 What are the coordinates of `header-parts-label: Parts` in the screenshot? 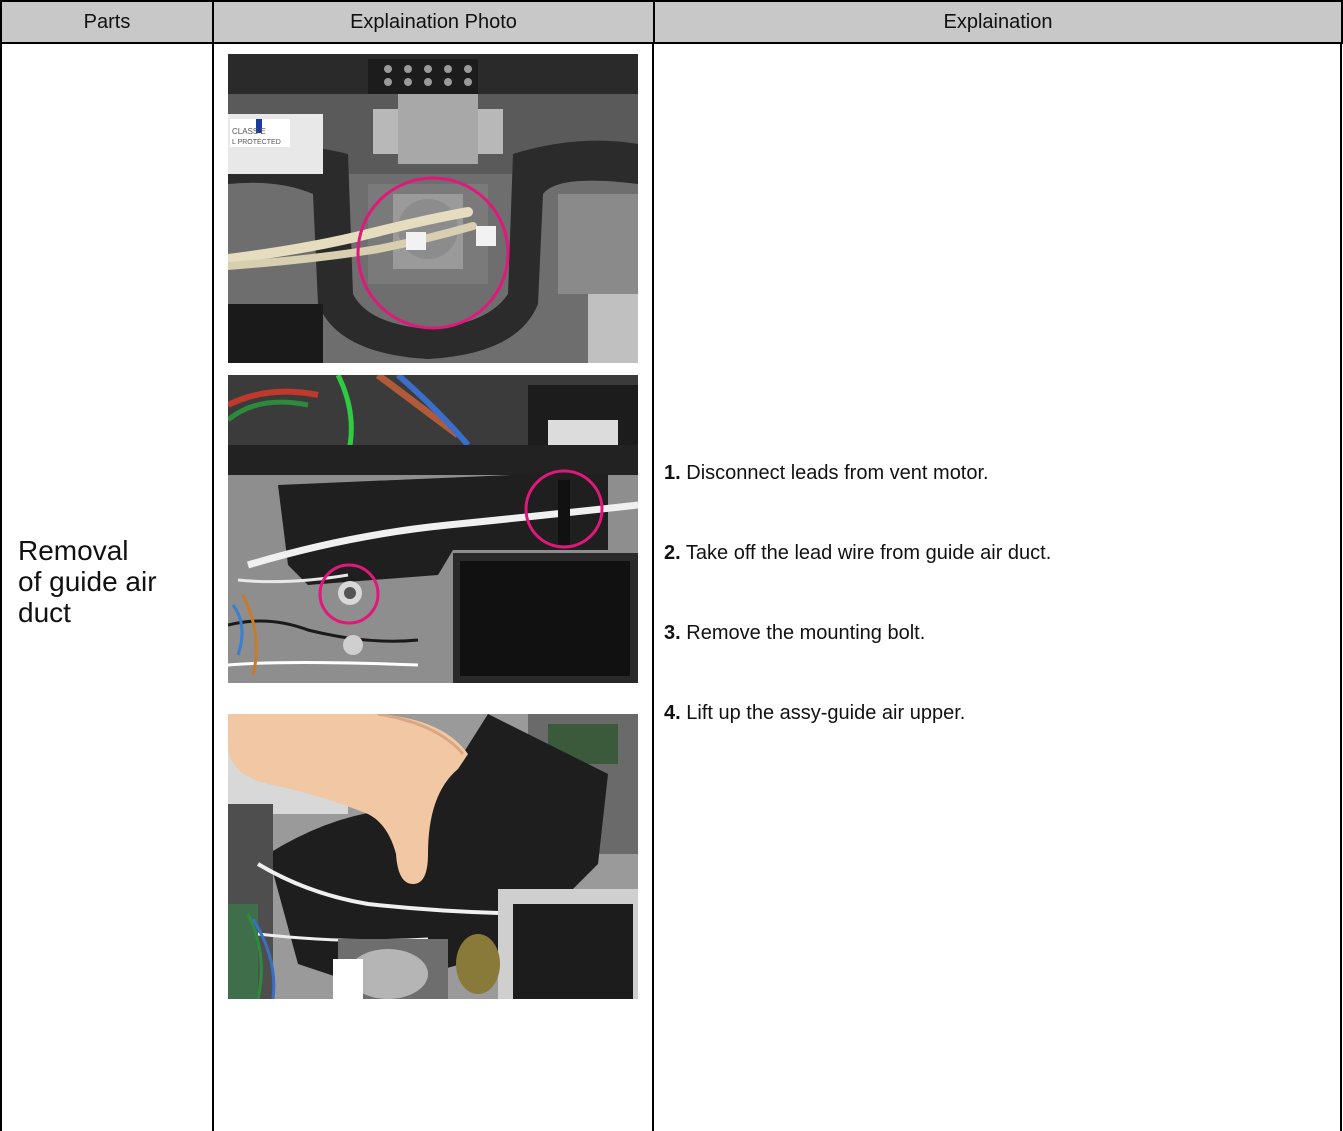 It's located at (107, 21).